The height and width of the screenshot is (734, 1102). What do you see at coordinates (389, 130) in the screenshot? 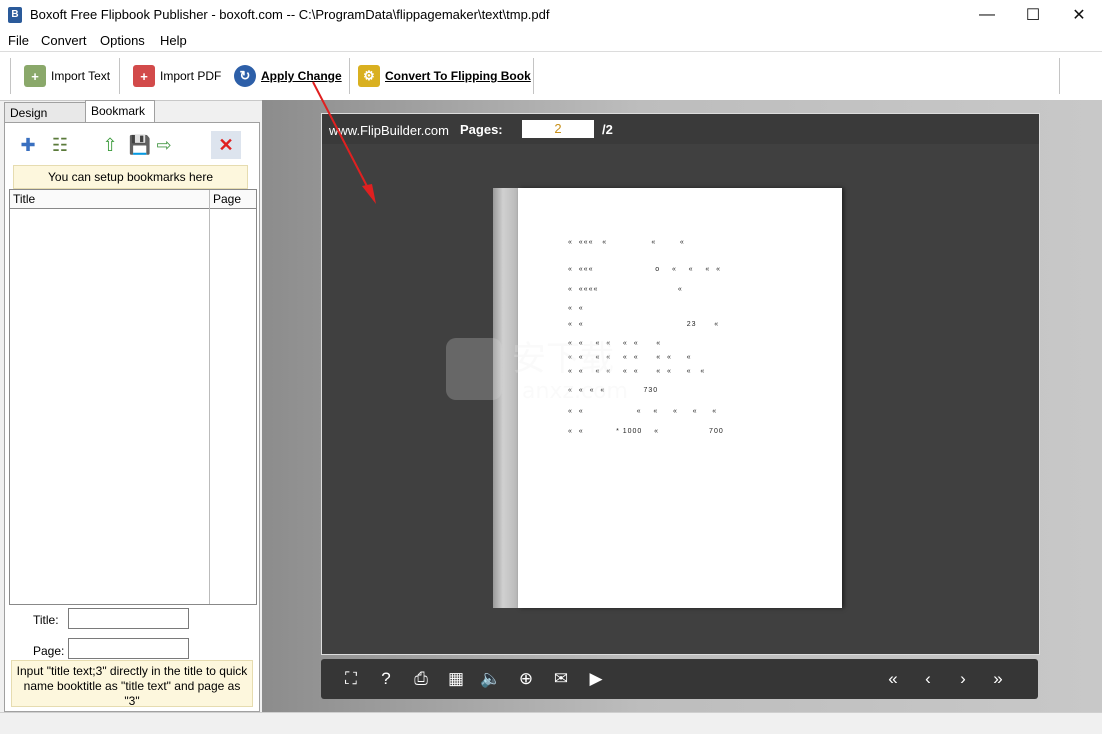
I see `site-label: www.FlipBuilder.com` at bounding box center [389, 130].